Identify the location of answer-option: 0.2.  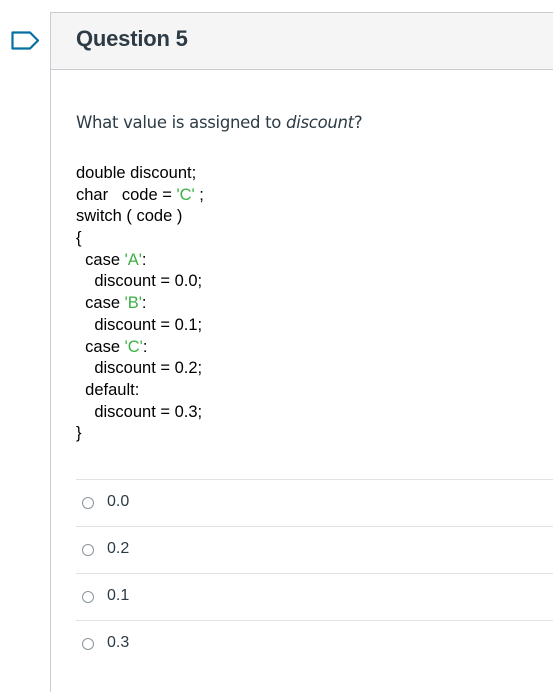
(314, 549).